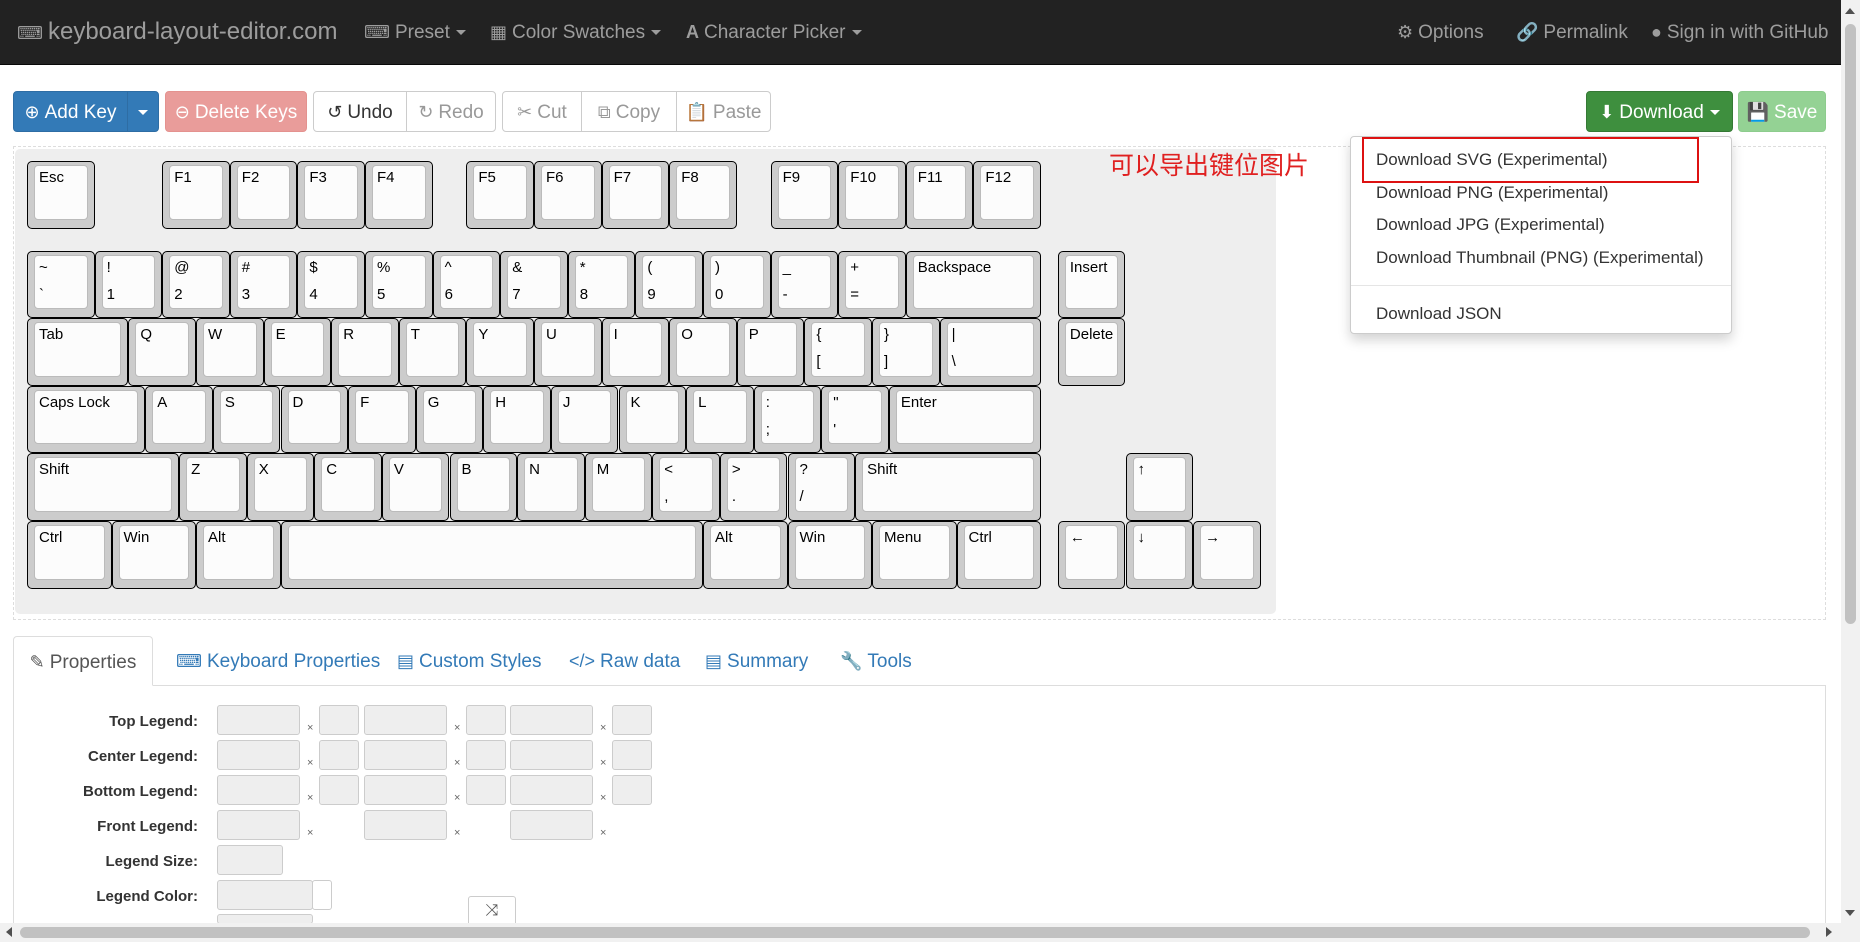 The image size is (1860, 942). I want to click on tab-custom-styles: ▤ Custom Styles, so click(469, 661).